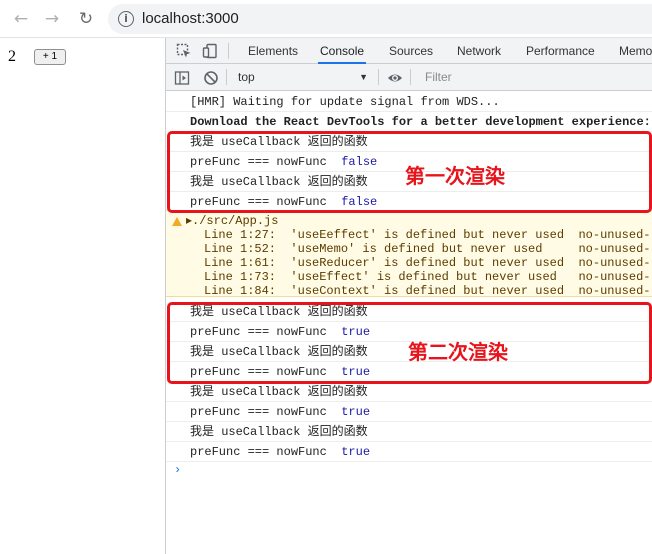 Image resolution: width=652 pixels, height=554 pixels. I want to click on tab-sources: Sources, so click(411, 51).